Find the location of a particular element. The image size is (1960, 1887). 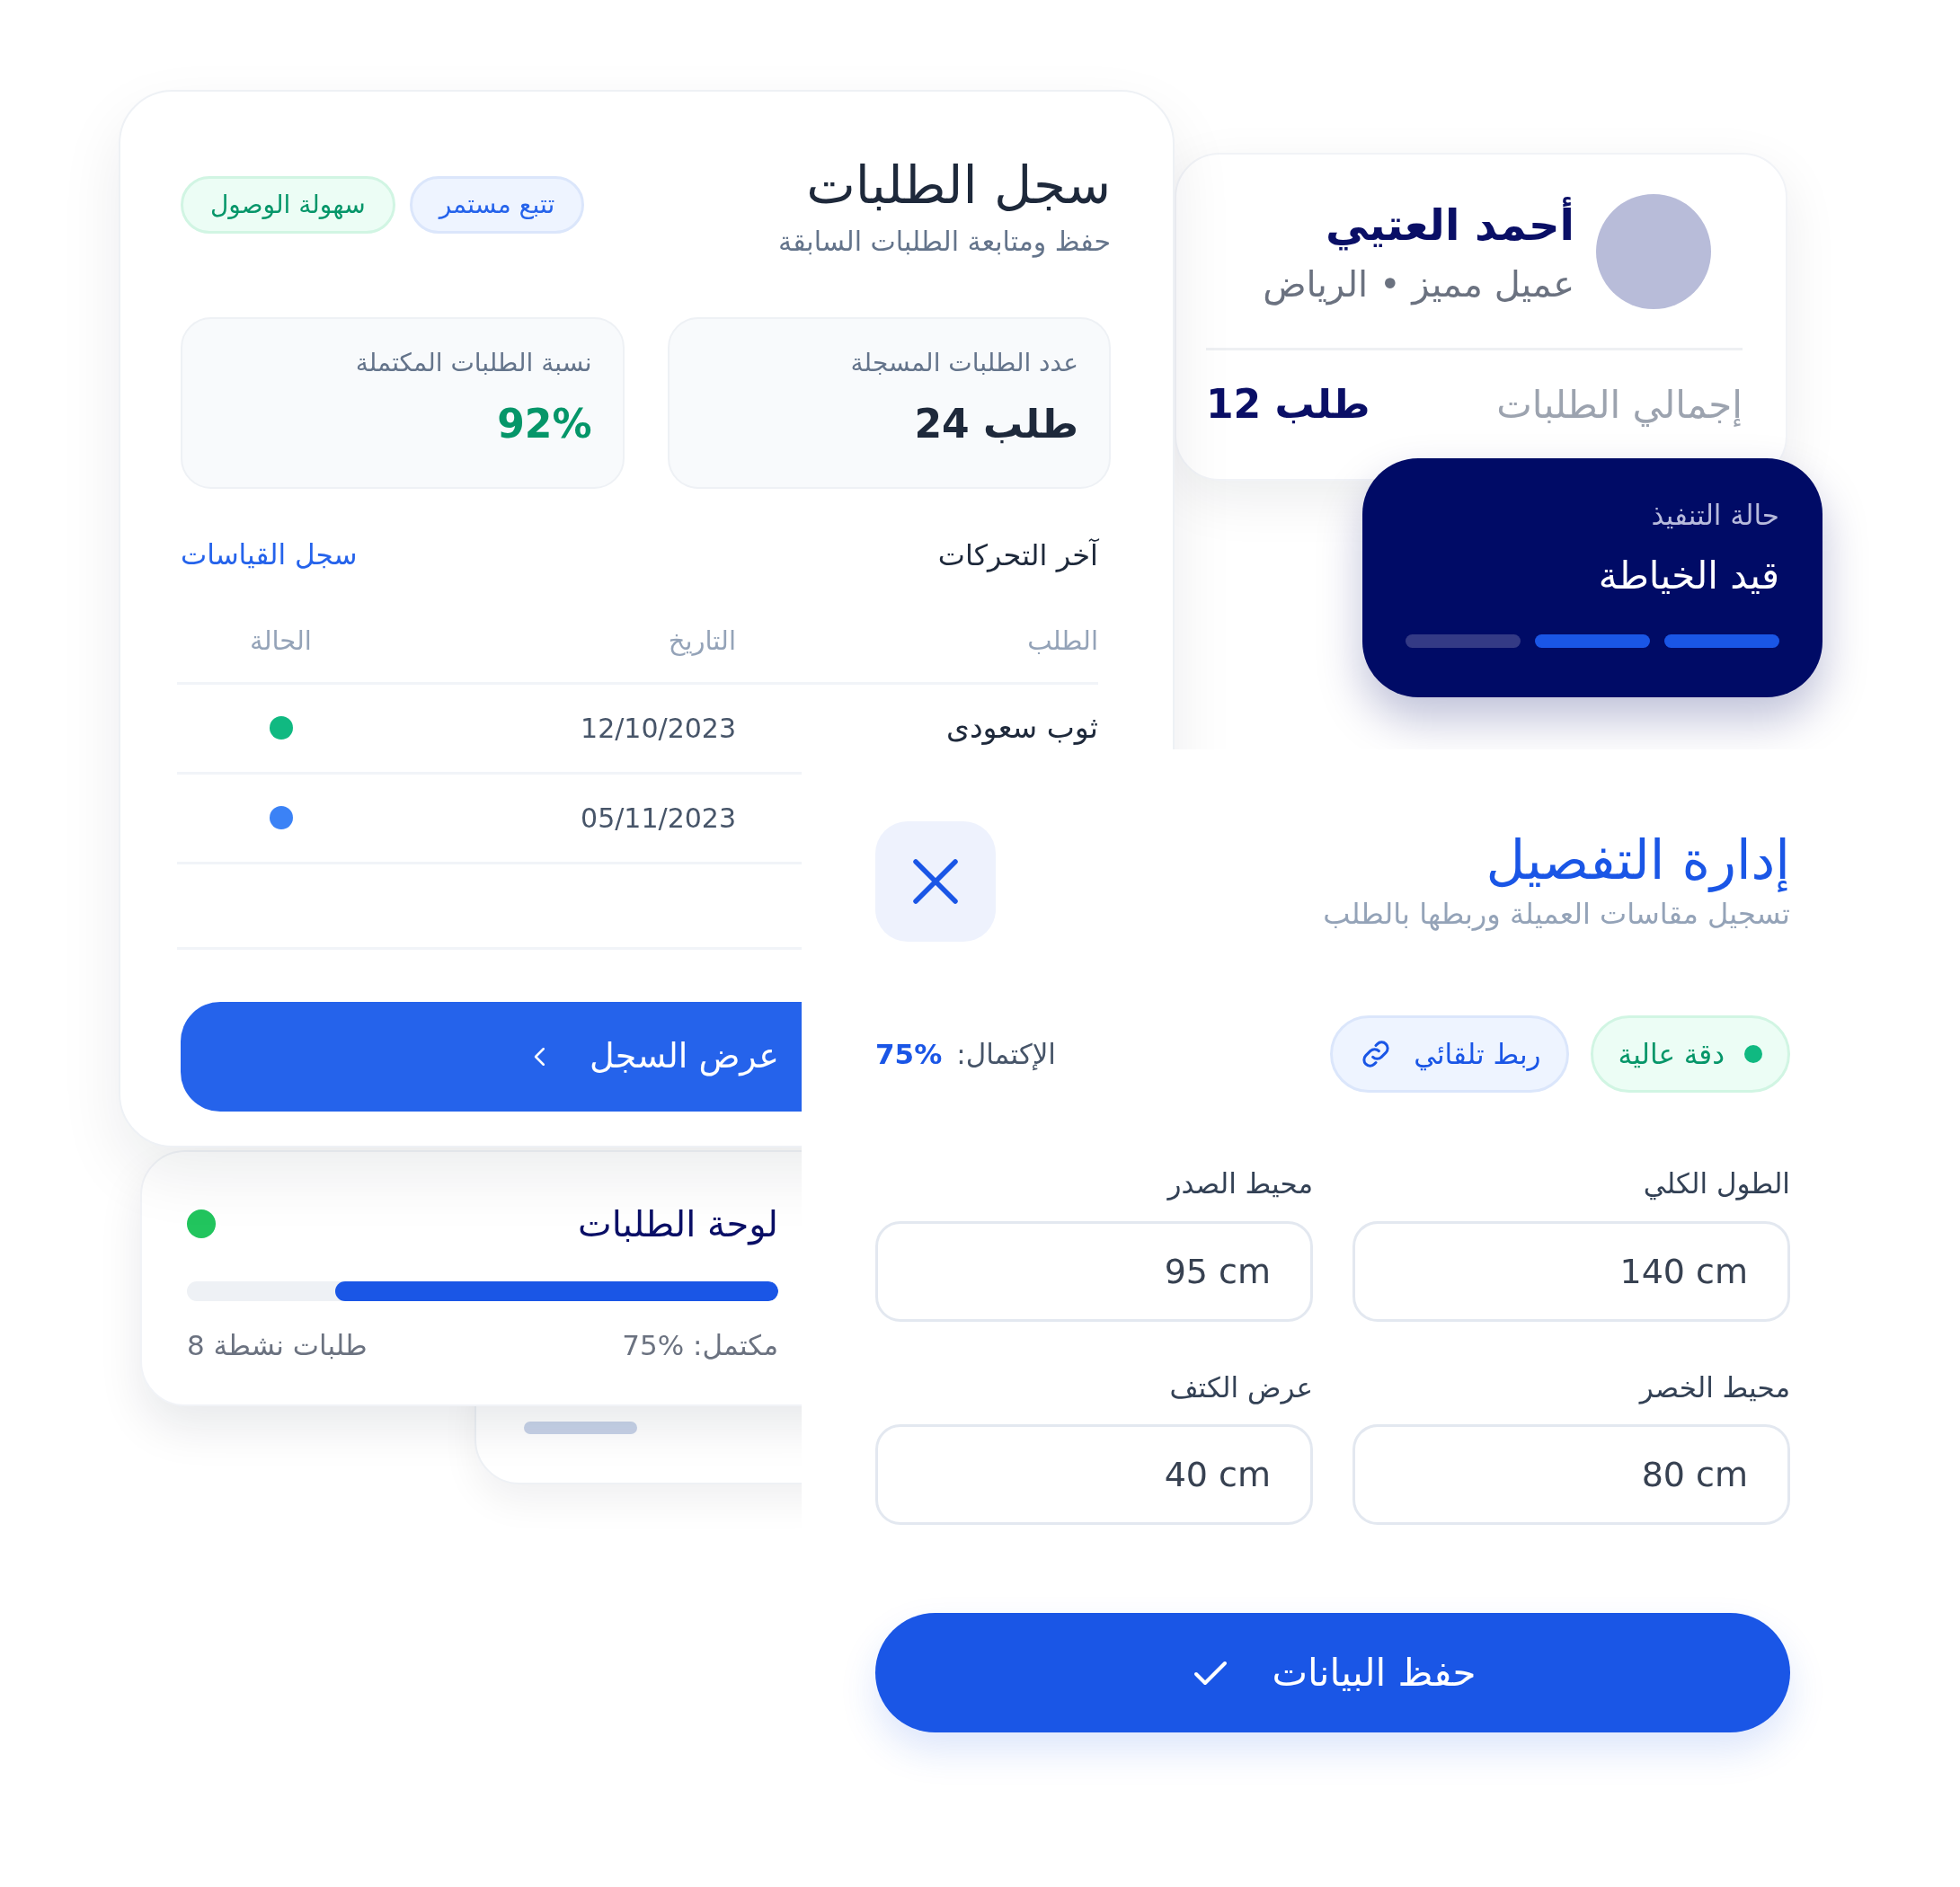

section-title: آخر التحركات is located at coordinates (1017, 555).